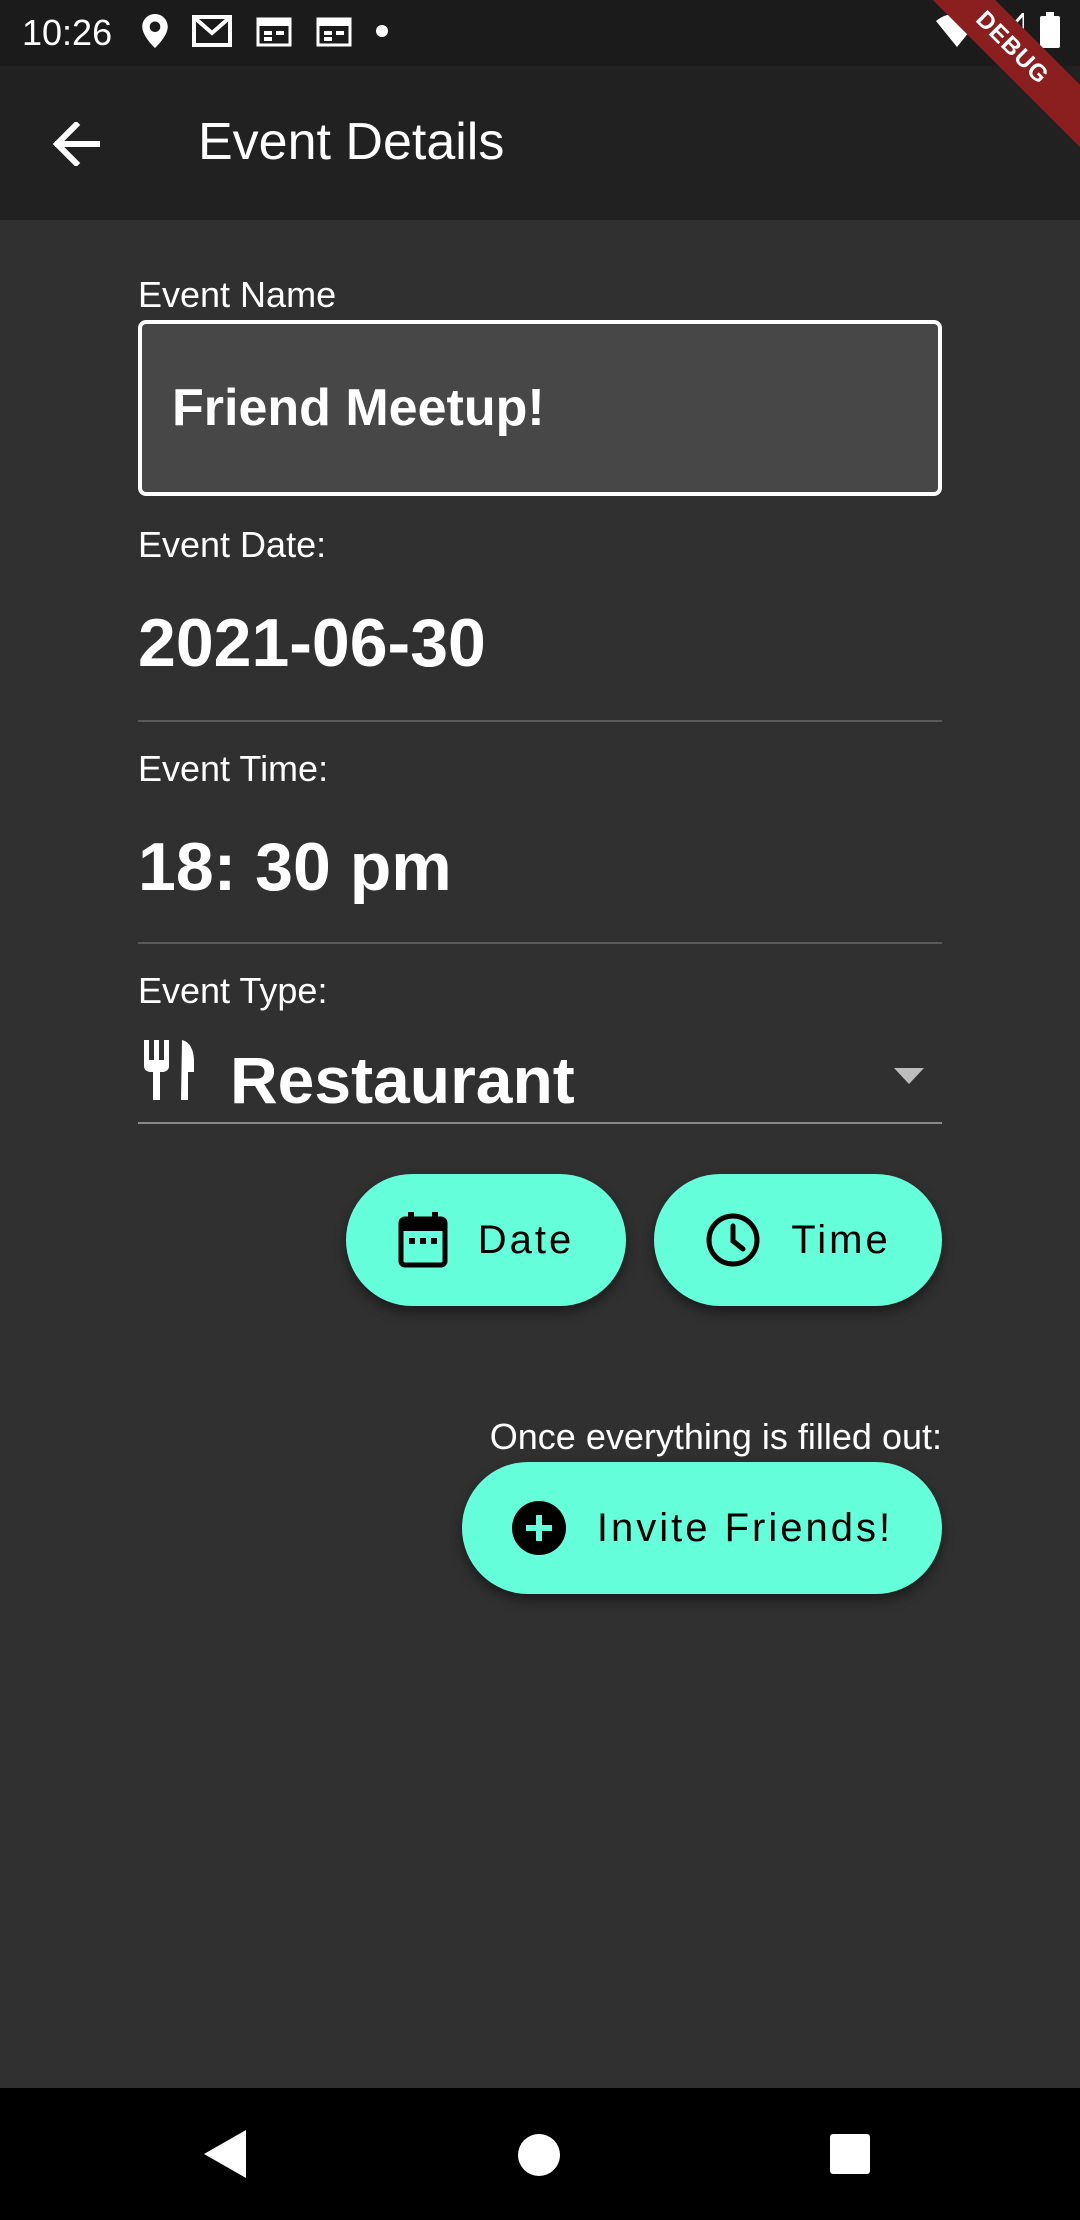 Image resolution: width=1080 pixels, height=2220 pixels. I want to click on event-type-dropdown: Restaurant, so click(540, 1076).